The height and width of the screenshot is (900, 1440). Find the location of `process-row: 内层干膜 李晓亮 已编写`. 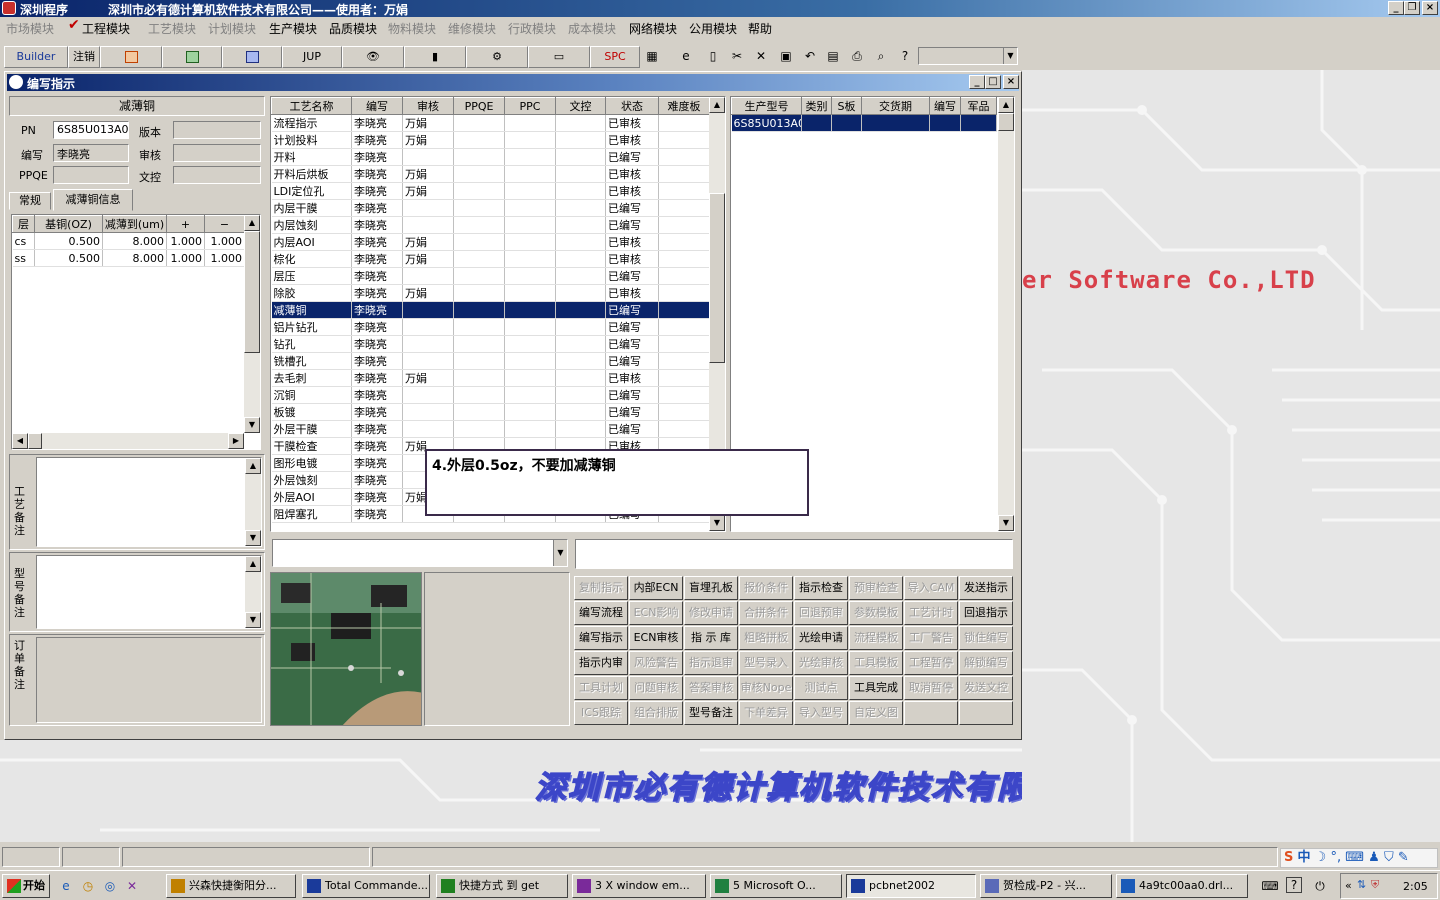

process-row: 内层干膜 李晓亮 已编写 is located at coordinates (490, 208).